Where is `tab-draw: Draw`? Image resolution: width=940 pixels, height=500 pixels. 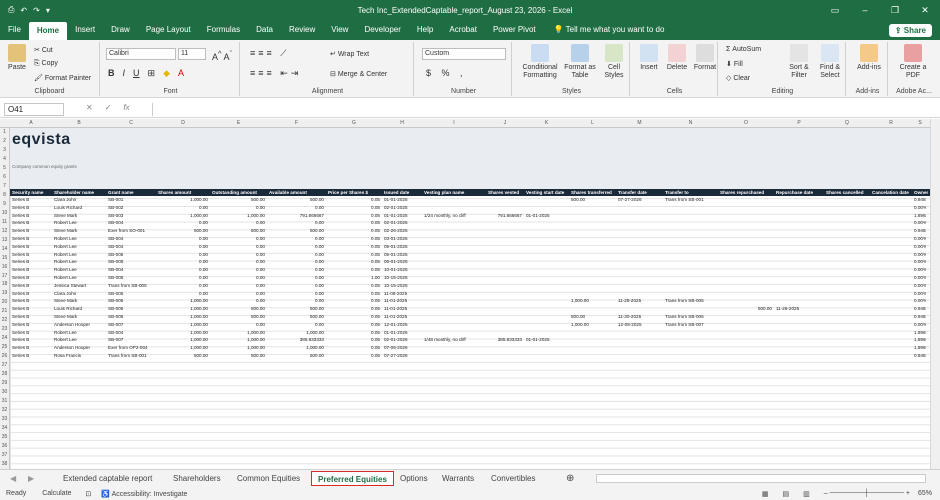
tab-draw: Draw is located at coordinates (120, 30).